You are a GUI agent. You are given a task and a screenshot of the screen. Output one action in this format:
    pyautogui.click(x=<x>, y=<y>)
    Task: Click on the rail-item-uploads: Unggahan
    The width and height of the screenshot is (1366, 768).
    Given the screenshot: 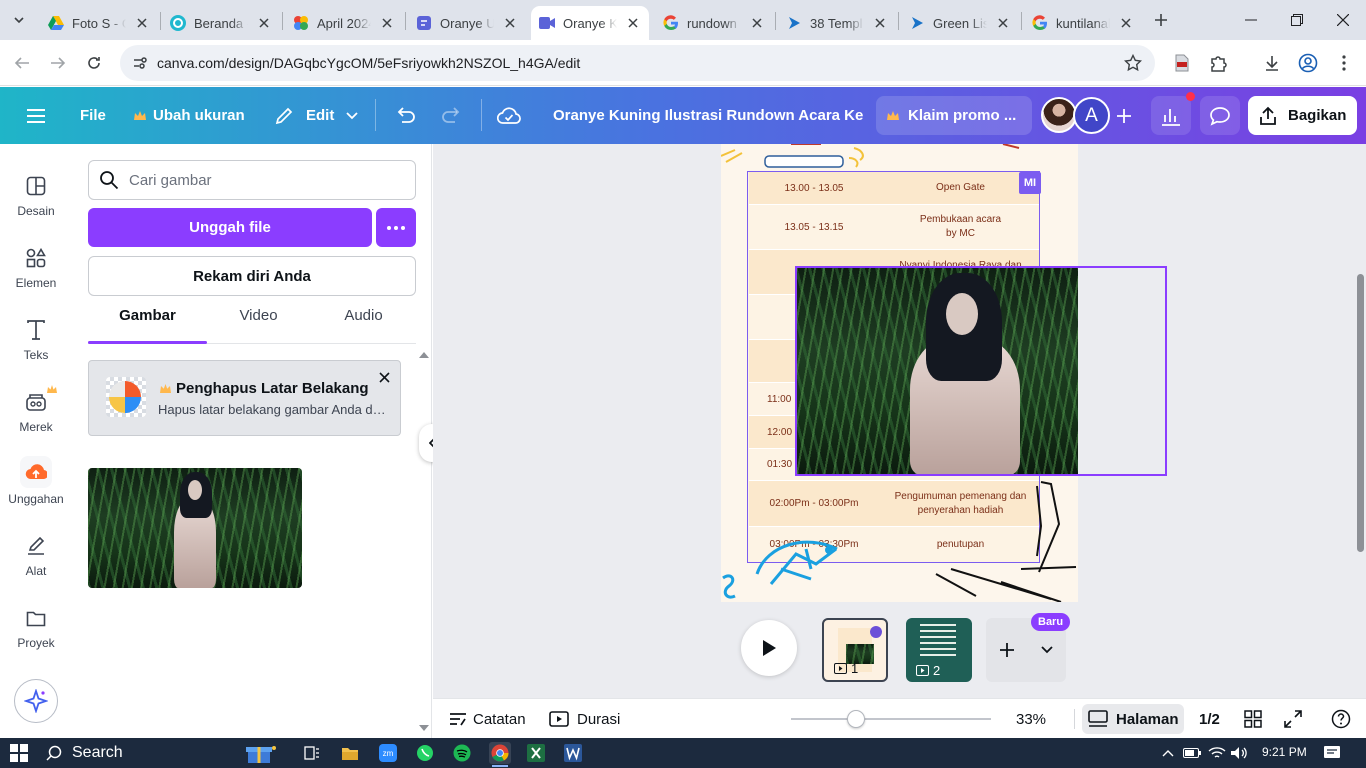 What is the action you would take?
    pyautogui.click(x=36, y=487)
    